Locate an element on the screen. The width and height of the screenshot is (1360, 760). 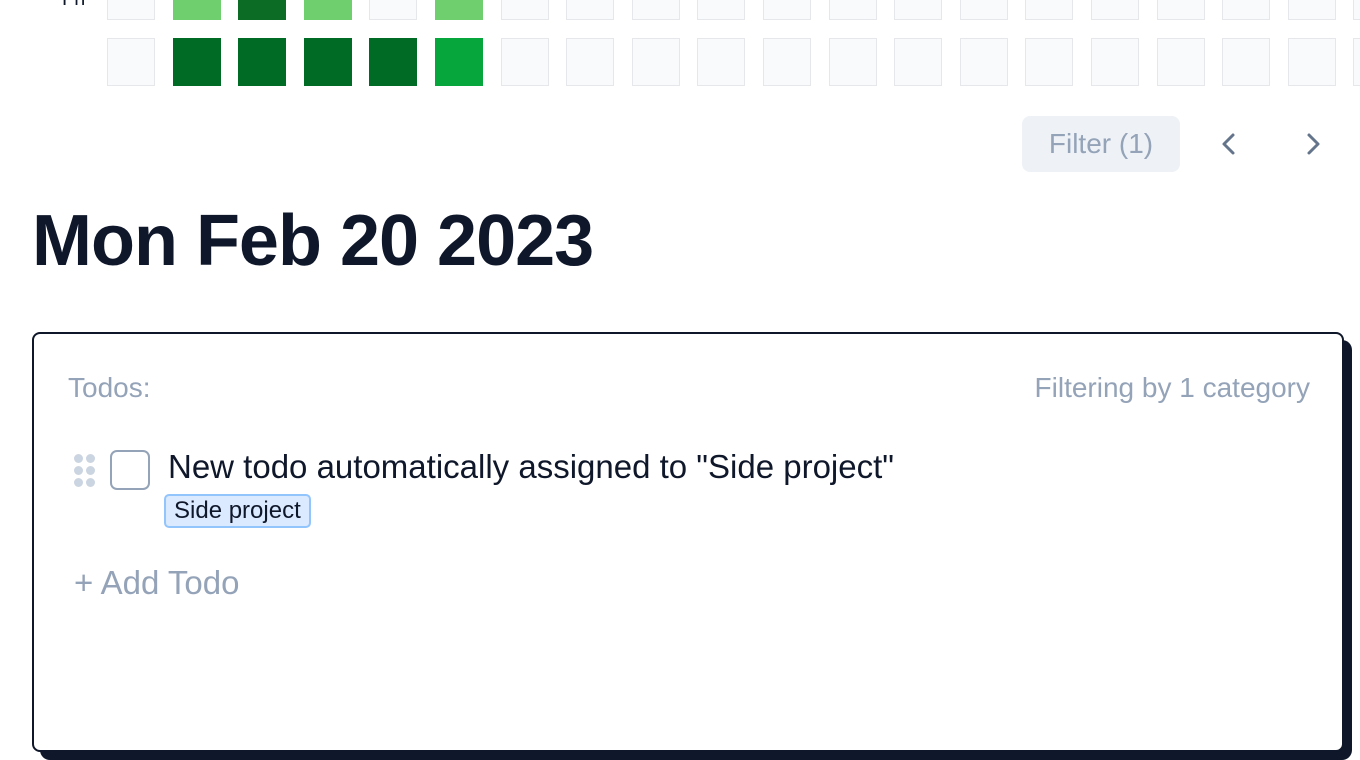
next-day-button is located at coordinates (1312, 144).